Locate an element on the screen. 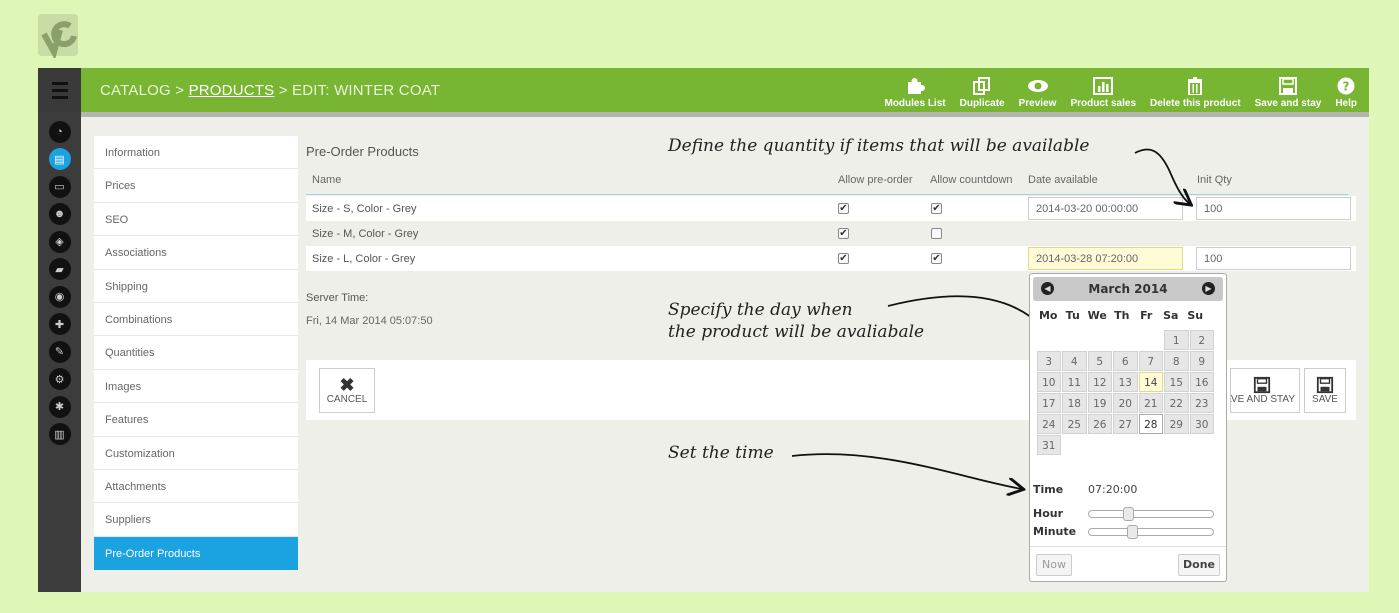 Image resolution: width=1399 pixels, height=613 pixels. server-time-label: Server Time: is located at coordinates (337, 298).